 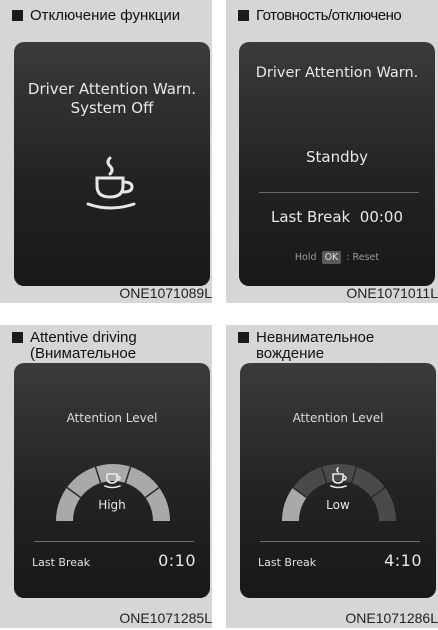 I want to click on panel-caption: Невнимательное вождение, so click(x=336, y=346).